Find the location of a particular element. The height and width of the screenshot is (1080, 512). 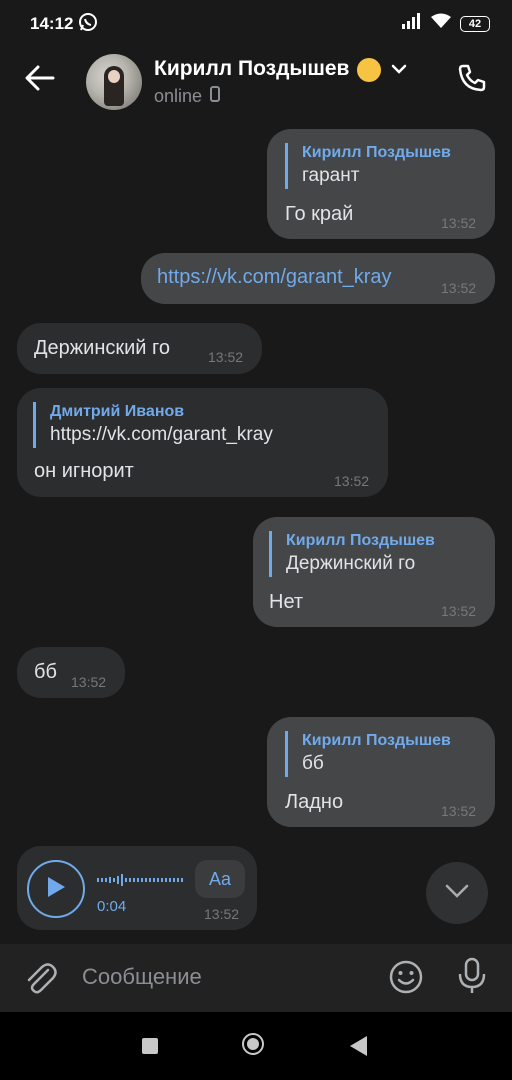

transcribe-button: Aa is located at coordinates (220, 879).